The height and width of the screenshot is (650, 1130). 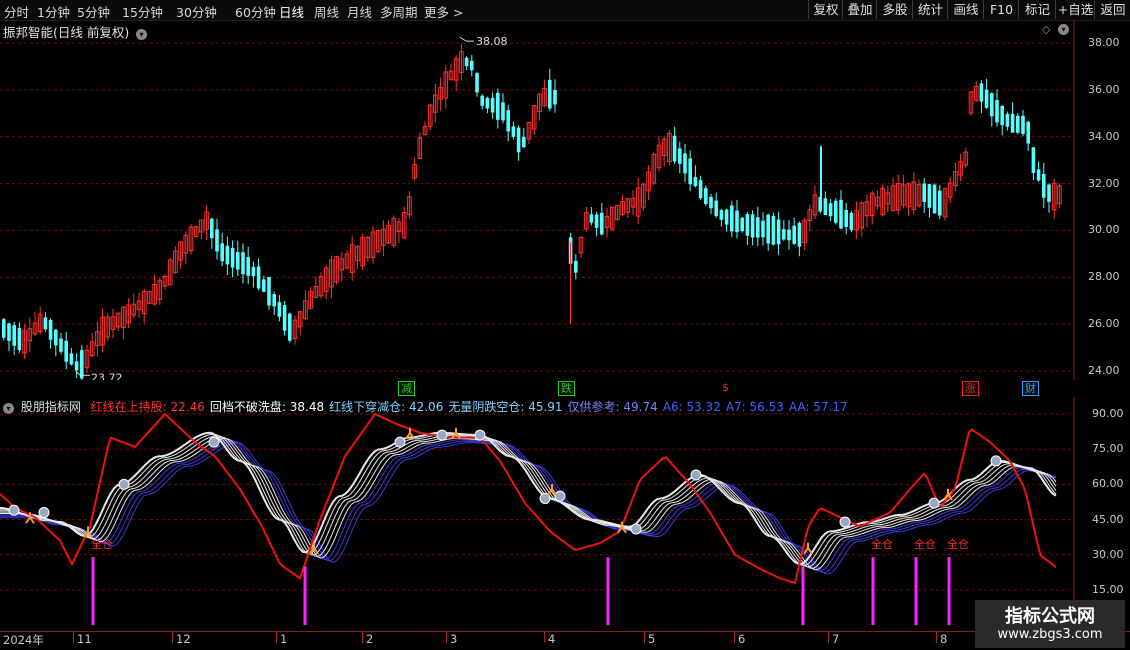 What do you see at coordinates (443, 11) in the screenshot?
I see `period-tab-10: 更多 >` at bounding box center [443, 11].